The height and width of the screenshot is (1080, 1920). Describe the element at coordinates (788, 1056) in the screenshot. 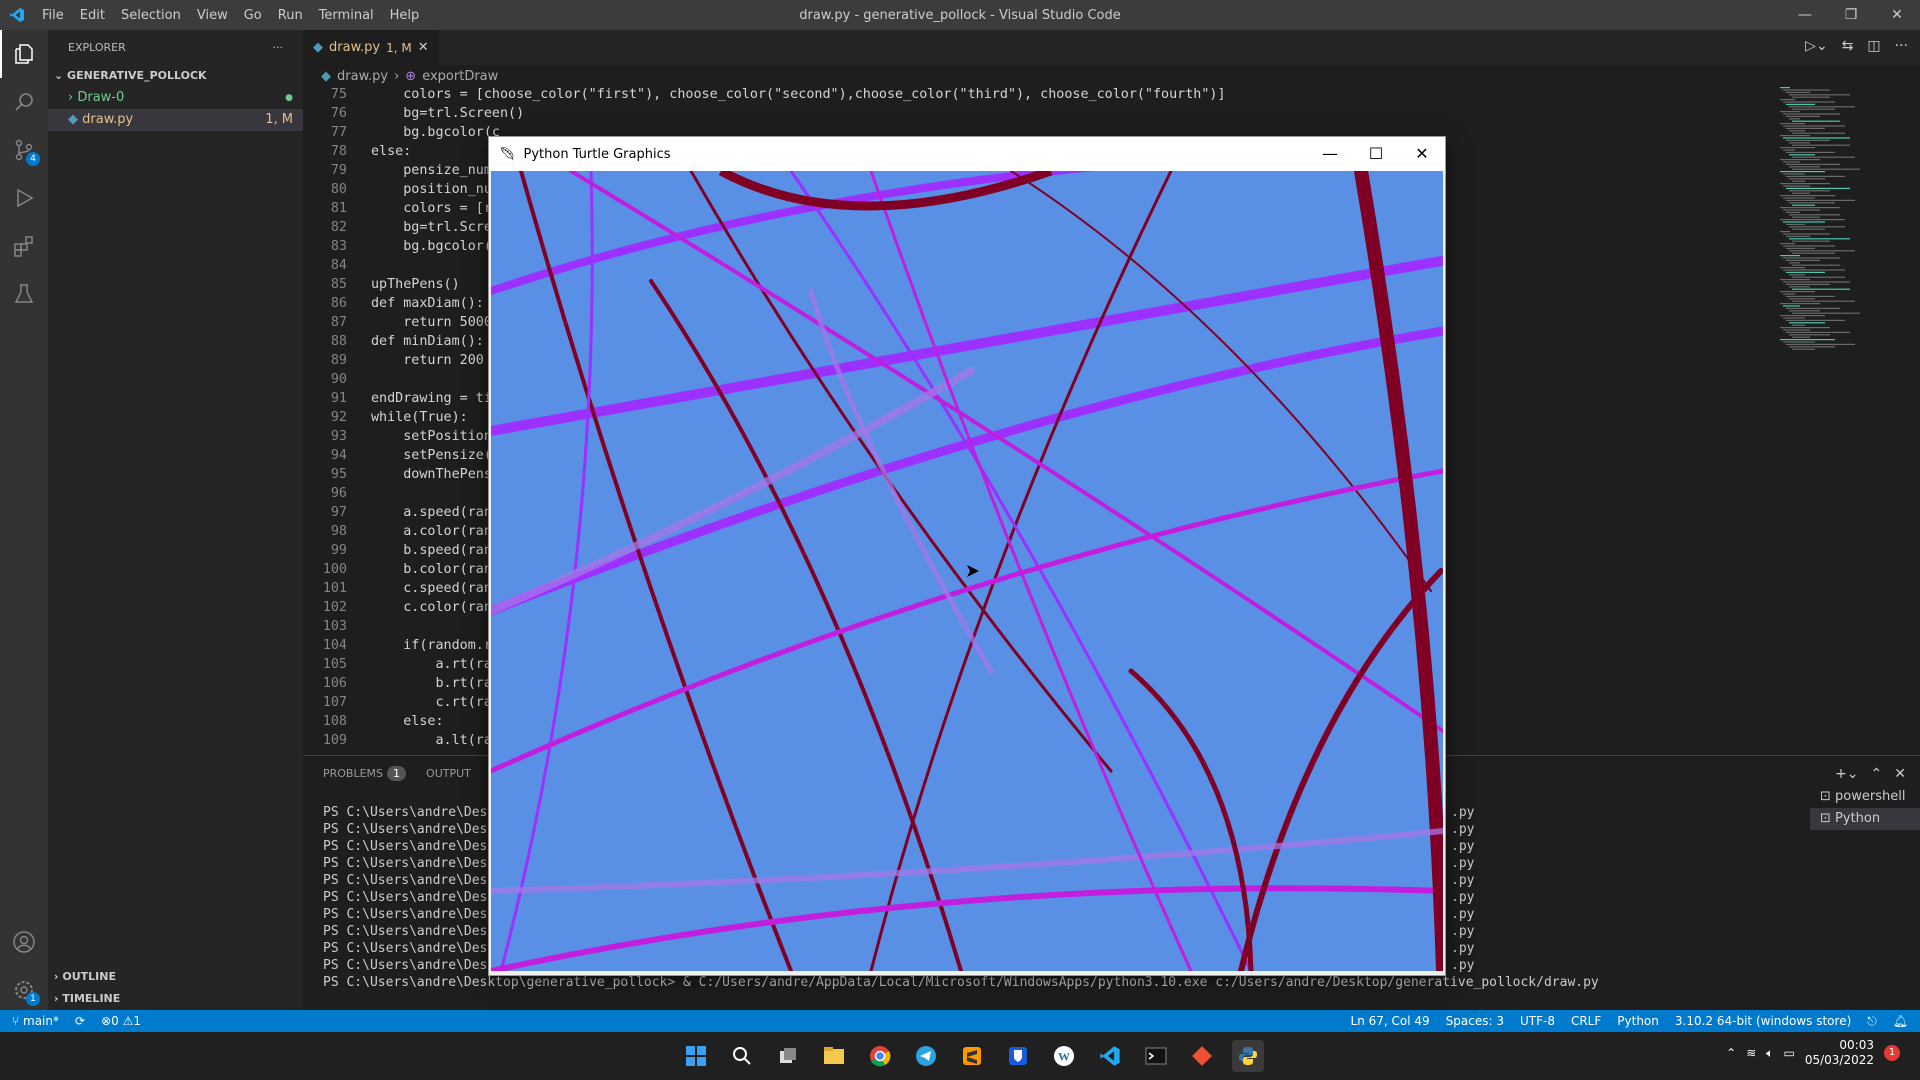

I see `task-view-icon` at that location.